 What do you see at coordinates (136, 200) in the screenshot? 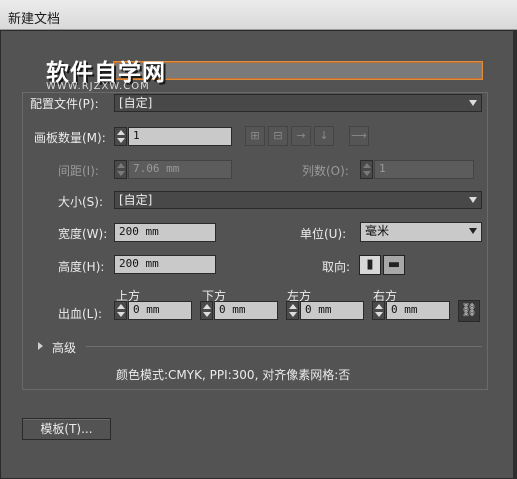
I see `size-value: [自定]` at bounding box center [136, 200].